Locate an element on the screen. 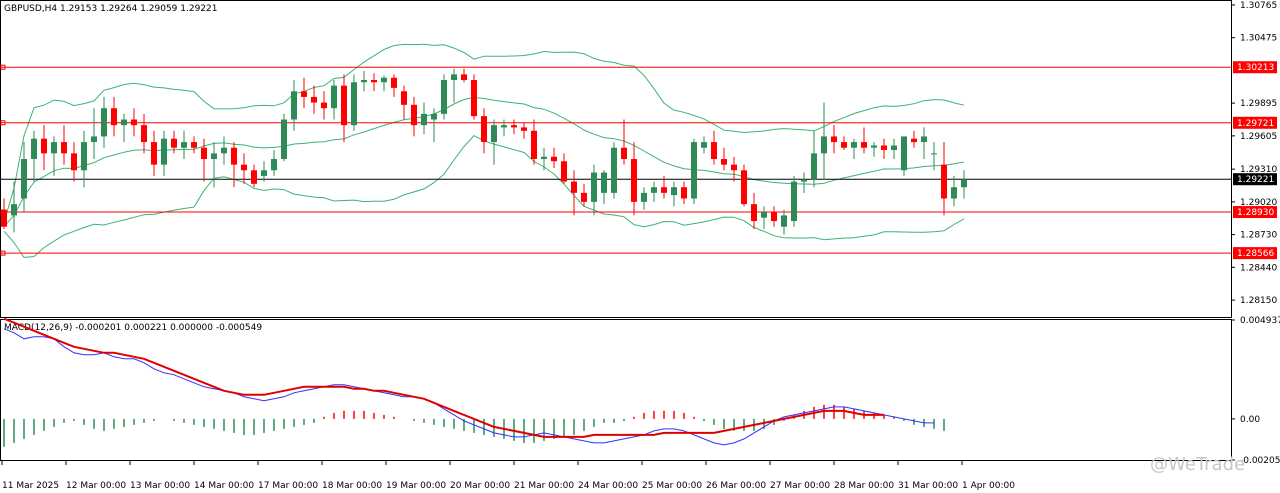 The height and width of the screenshot is (493, 1280). time-tick-label: 21 Mar 00:00 is located at coordinates (544, 486).